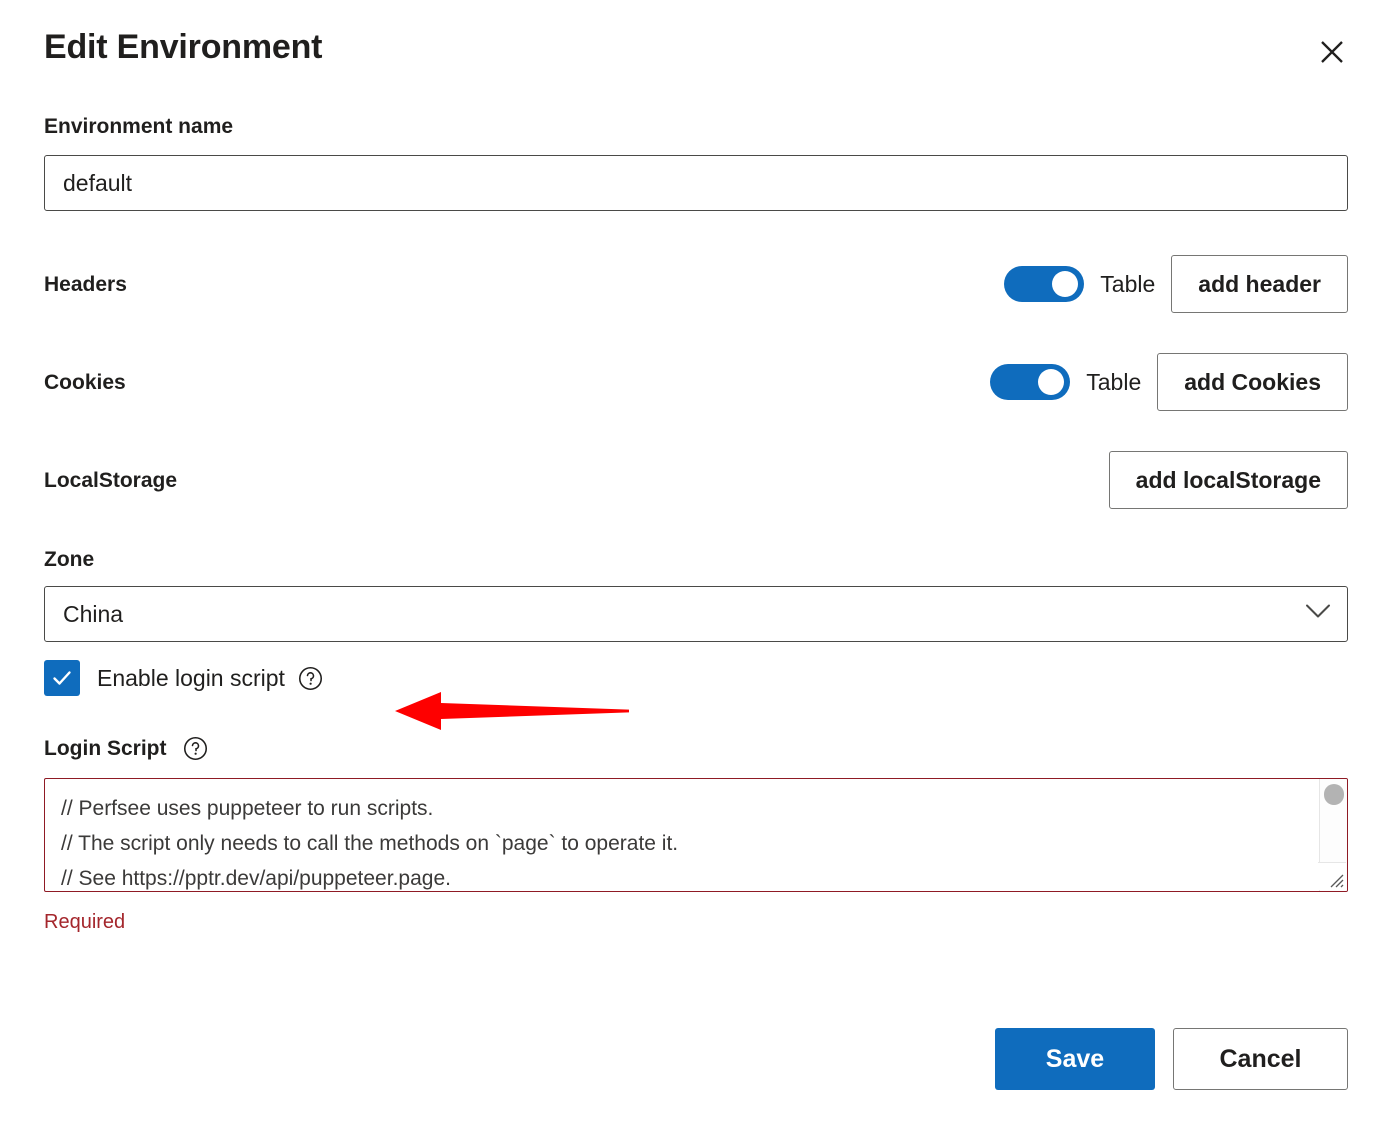  Describe the element at coordinates (139, 126) in the screenshot. I see `environment-name-label: Environment name` at that location.